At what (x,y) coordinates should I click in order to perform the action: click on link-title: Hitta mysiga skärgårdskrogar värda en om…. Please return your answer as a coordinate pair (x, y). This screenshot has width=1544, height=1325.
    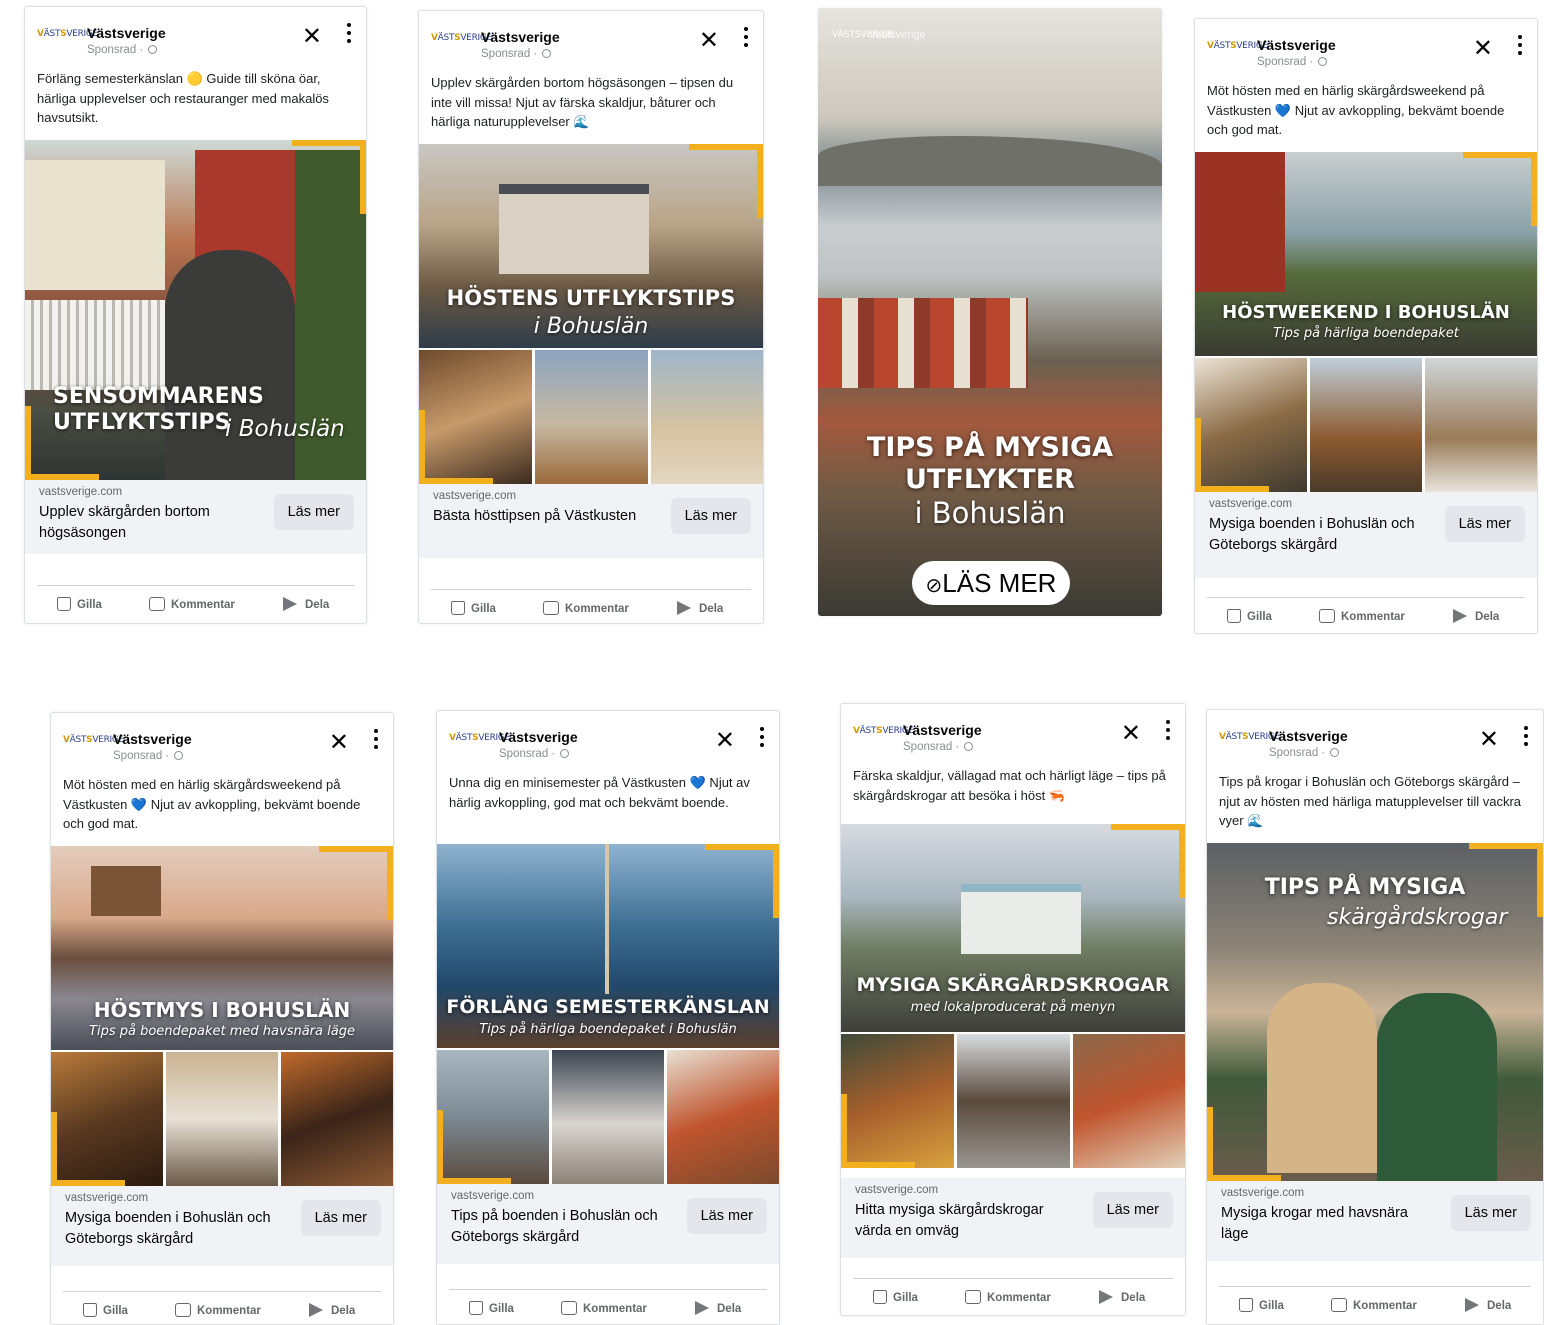
    Looking at the image, I should click on (964, 1221).